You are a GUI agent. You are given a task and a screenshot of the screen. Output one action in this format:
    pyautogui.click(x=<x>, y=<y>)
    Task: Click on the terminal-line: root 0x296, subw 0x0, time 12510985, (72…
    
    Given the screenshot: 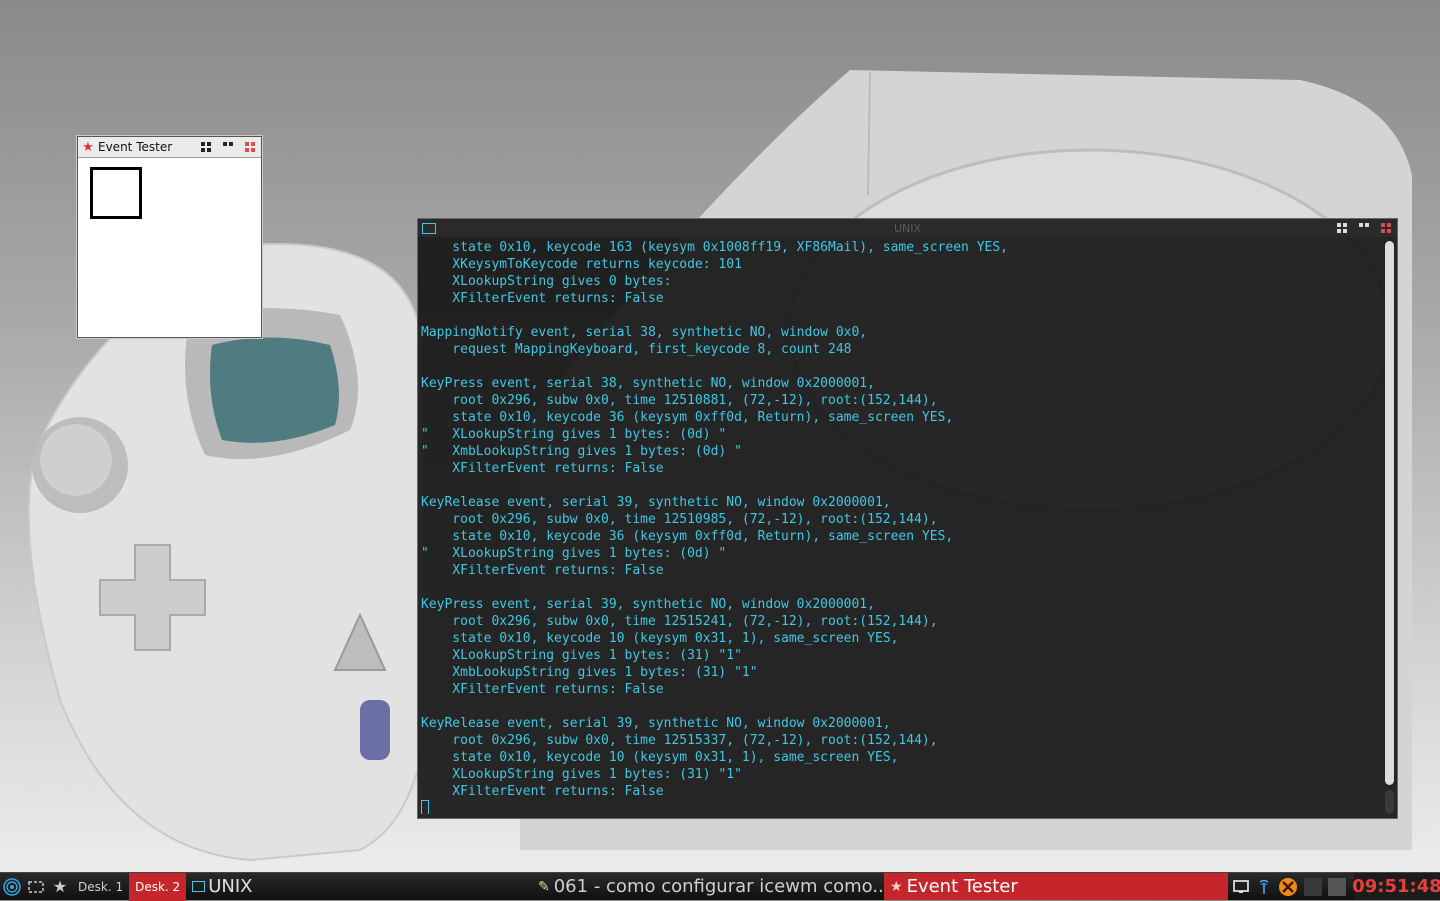 What is the action you would take?
    pyautogui.click(x=679, y=519)
    